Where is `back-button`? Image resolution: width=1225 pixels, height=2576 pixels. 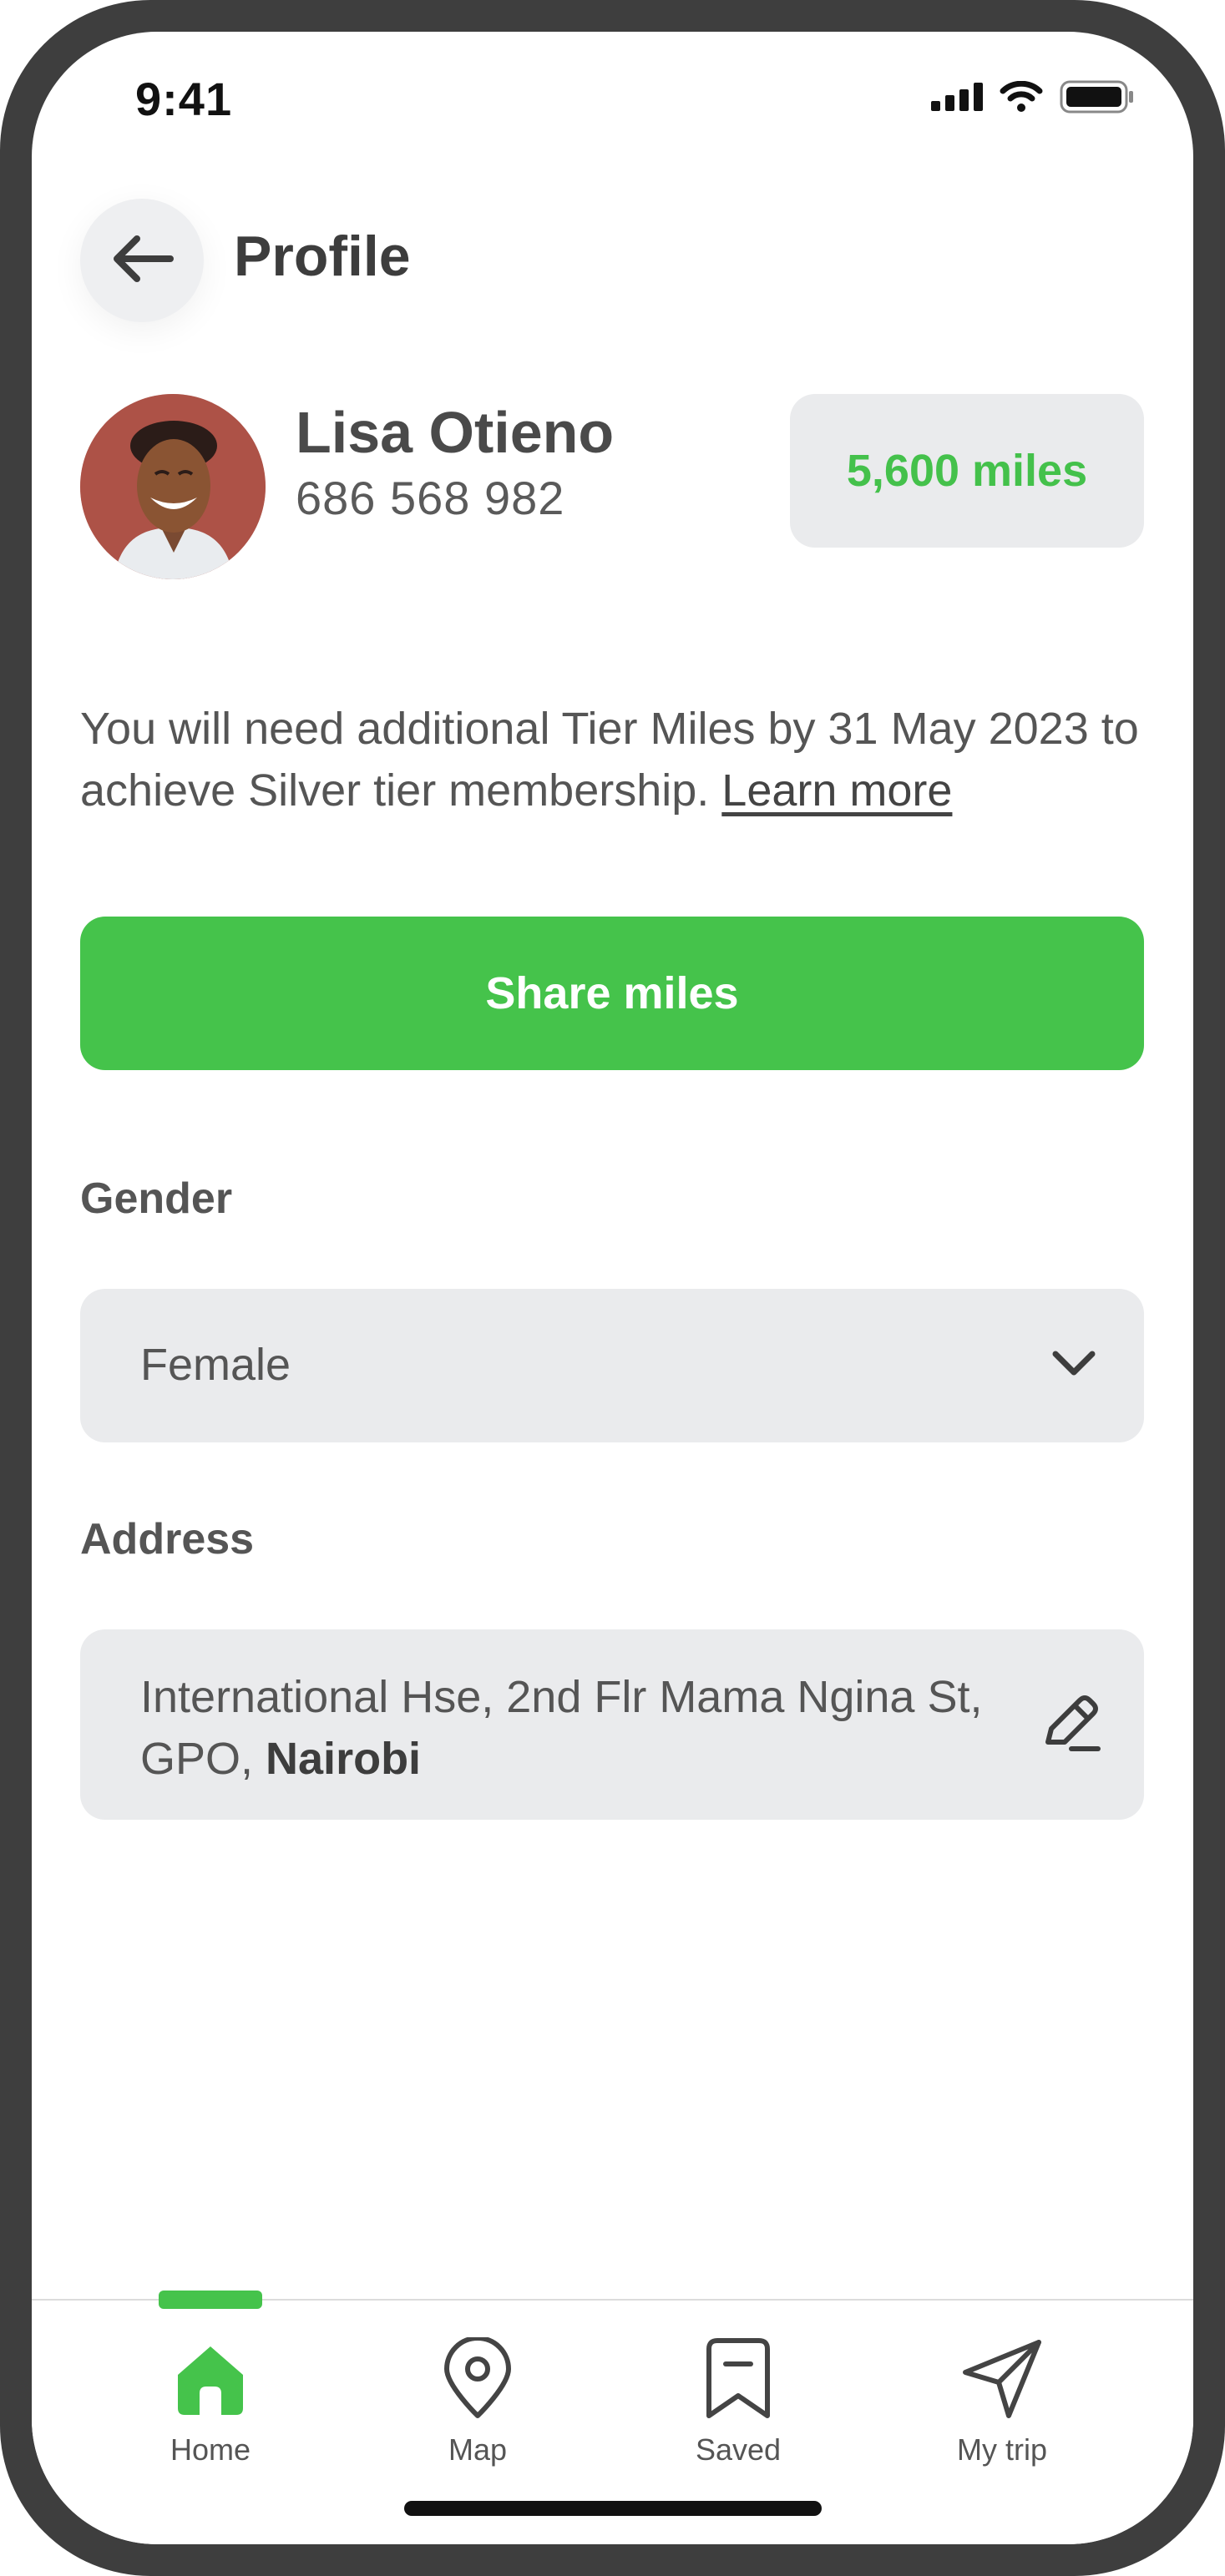
back-button is located at coordinates (142, 260).